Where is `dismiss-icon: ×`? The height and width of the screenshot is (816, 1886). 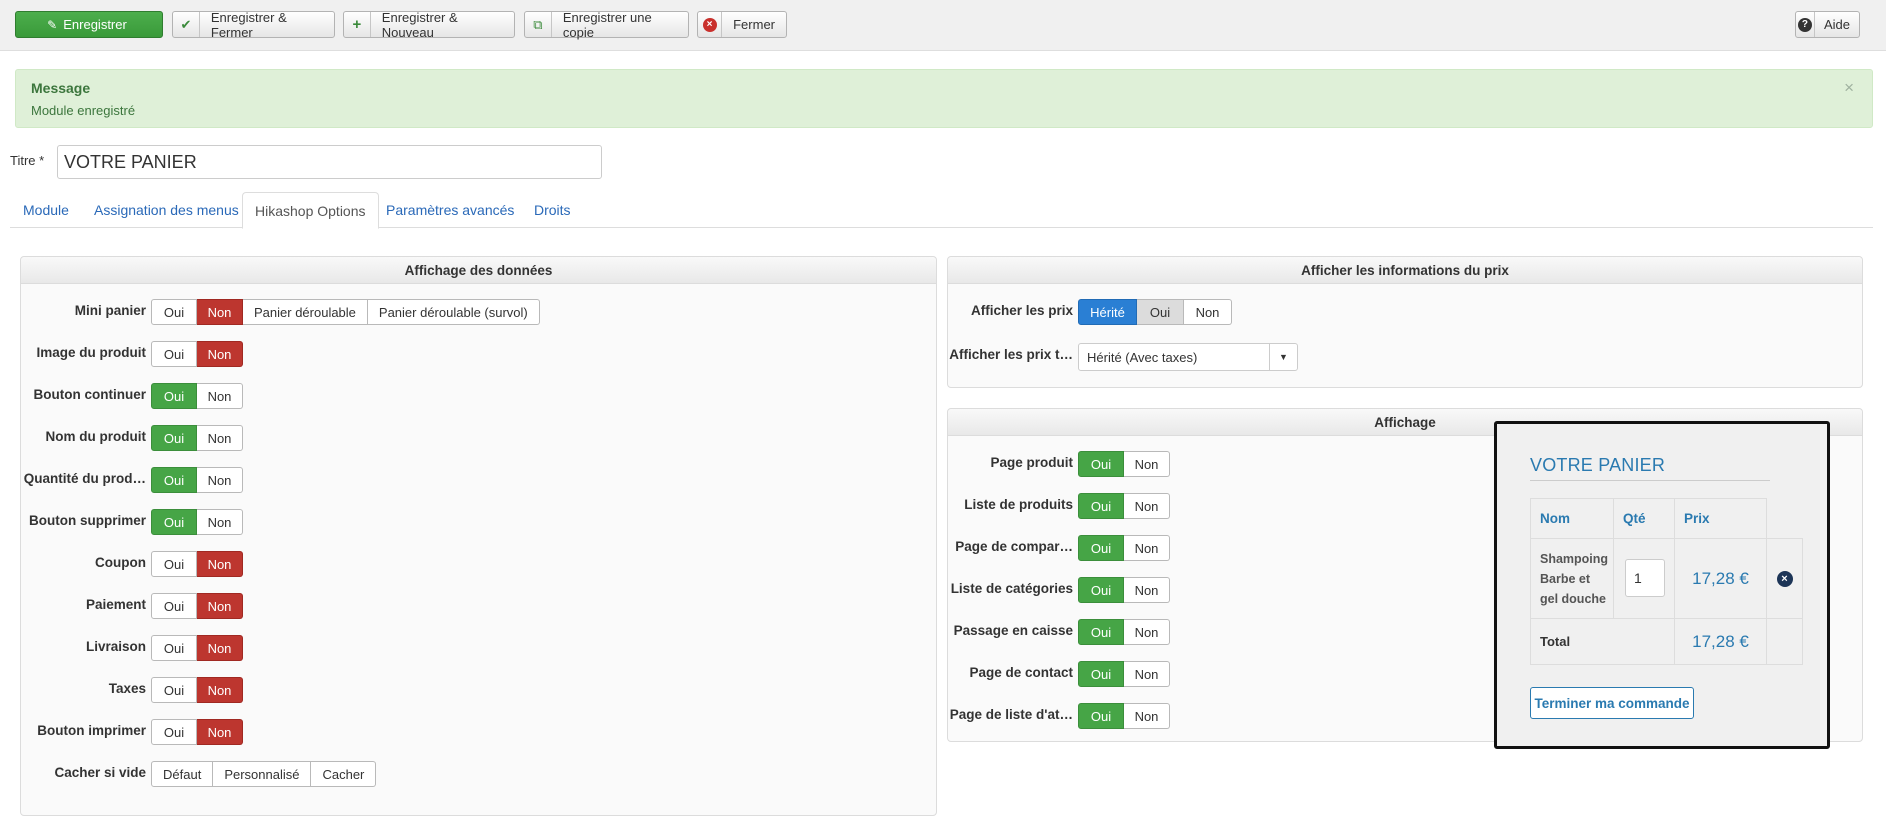
dismiss-icon: × is located at coordinates (1849, 88).